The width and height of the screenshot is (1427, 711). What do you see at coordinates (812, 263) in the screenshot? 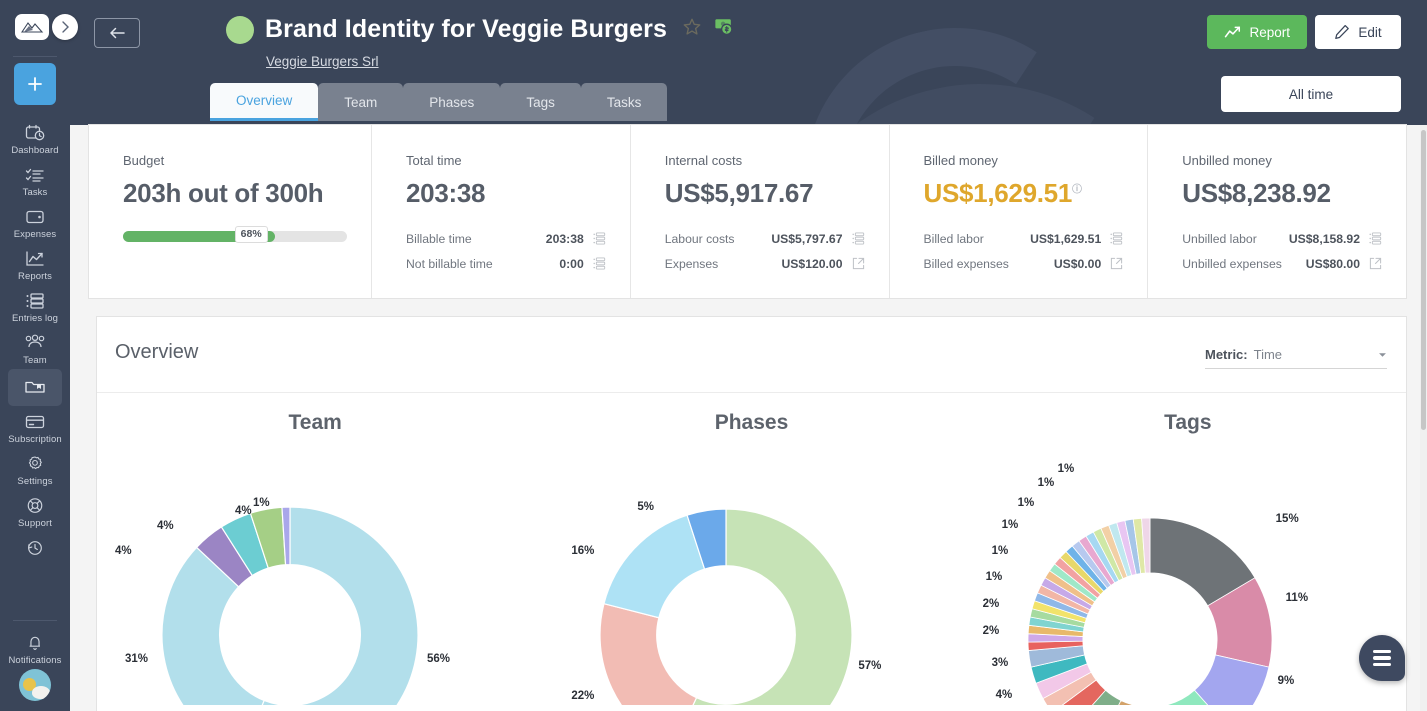
I see `stat-row-value: US$120.00` at bounding box center [812, 263].